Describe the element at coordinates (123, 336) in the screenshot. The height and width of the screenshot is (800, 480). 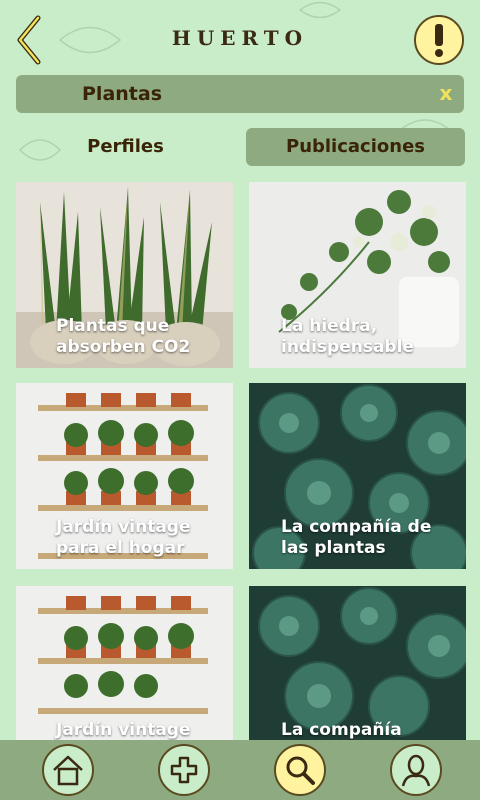
I see `card-title: Plantas que absorben CO2` at that location.